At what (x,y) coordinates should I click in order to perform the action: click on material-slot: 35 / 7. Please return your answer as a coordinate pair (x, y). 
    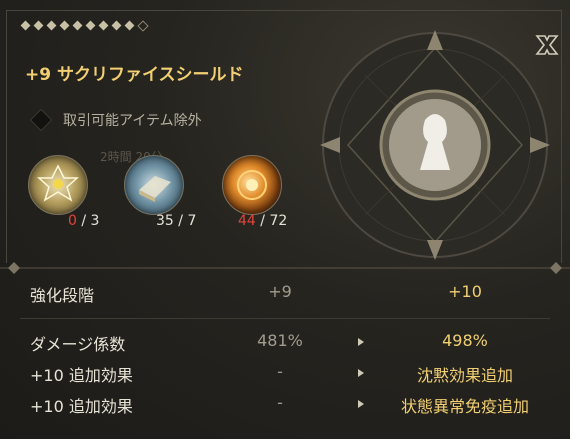
    Looking at the image, I should click on (160, 192).